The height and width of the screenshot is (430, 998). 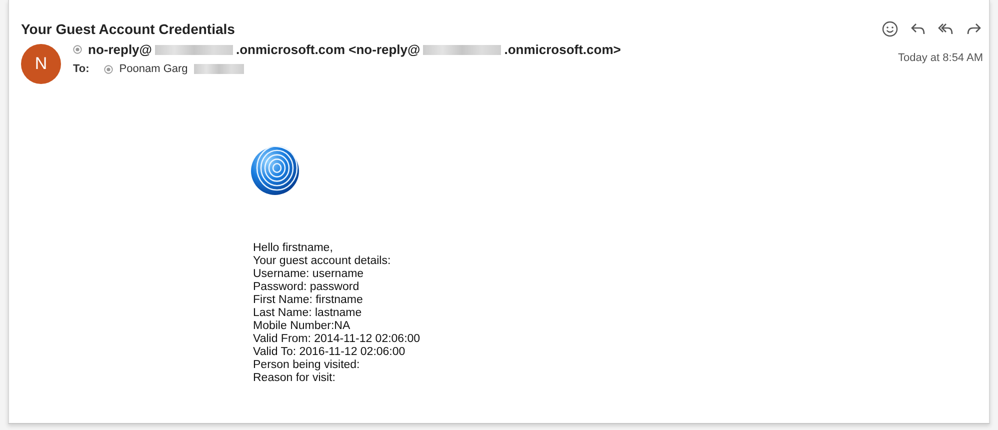 What do you see at coordinates (328, 49) in the screenshot?
I see `address-text: .onmicrosoft.com <no-reply@` at bounding box center [328, 49].